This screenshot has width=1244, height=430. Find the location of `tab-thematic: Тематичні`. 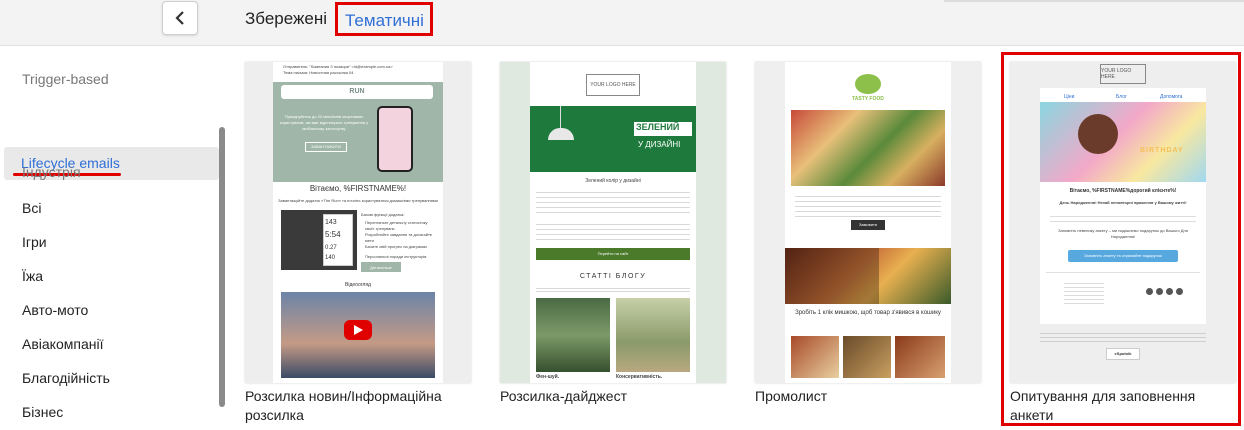

tab-thematic: Тематичні is located at coordinates (384, 19).